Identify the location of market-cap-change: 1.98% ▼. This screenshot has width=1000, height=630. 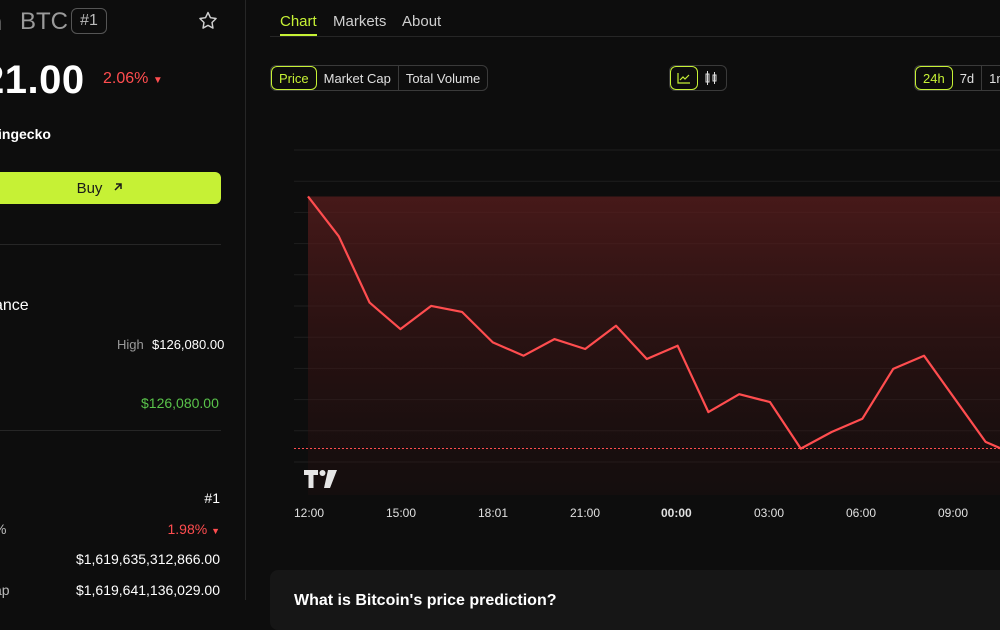
(193, 529).